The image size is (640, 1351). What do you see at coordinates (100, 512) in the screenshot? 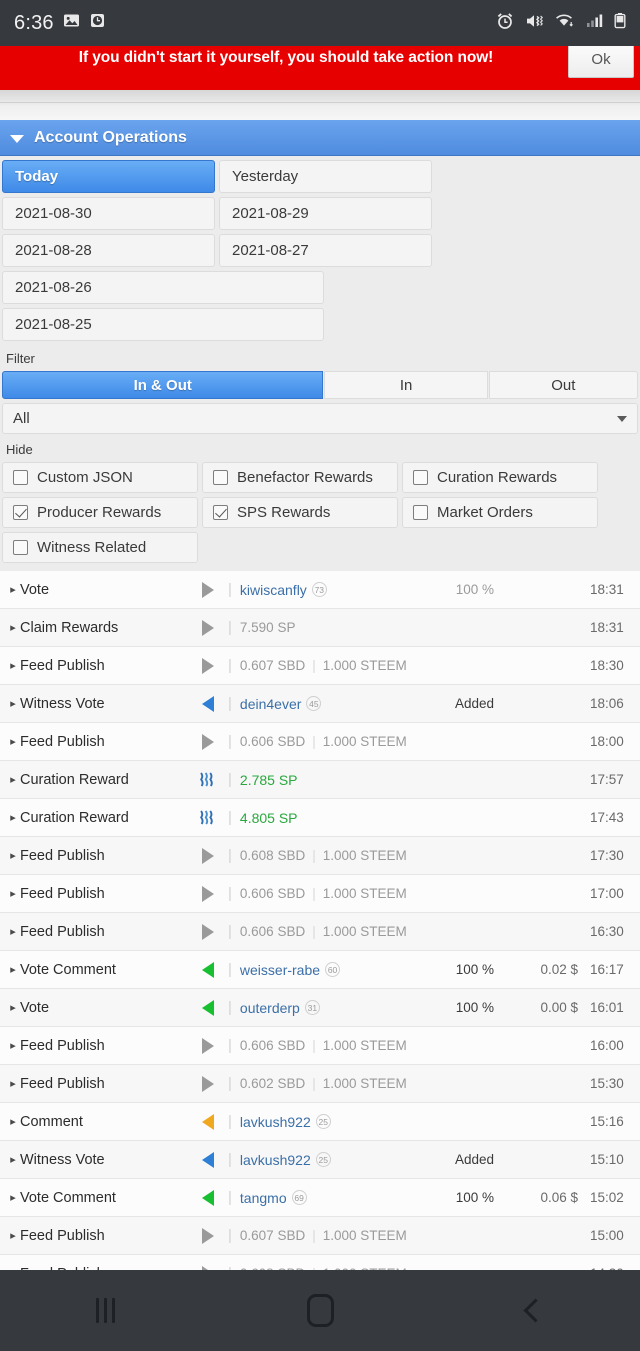
I see `hide-option: Producer Rewards` at bounding box center [100, 512].